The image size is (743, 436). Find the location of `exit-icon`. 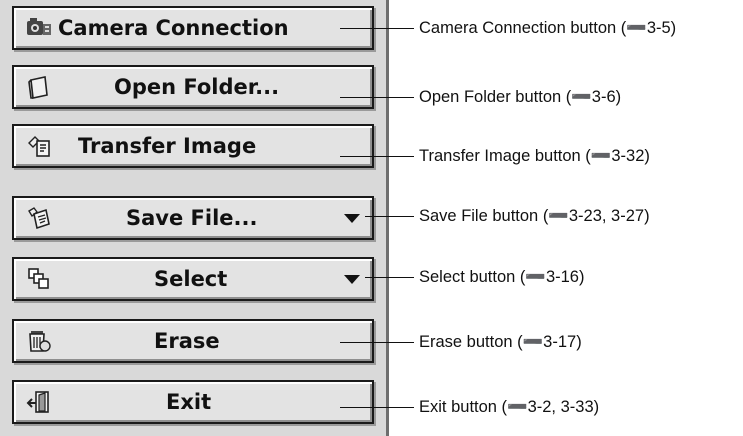

exit-icon is located at coordinates (39, 402).